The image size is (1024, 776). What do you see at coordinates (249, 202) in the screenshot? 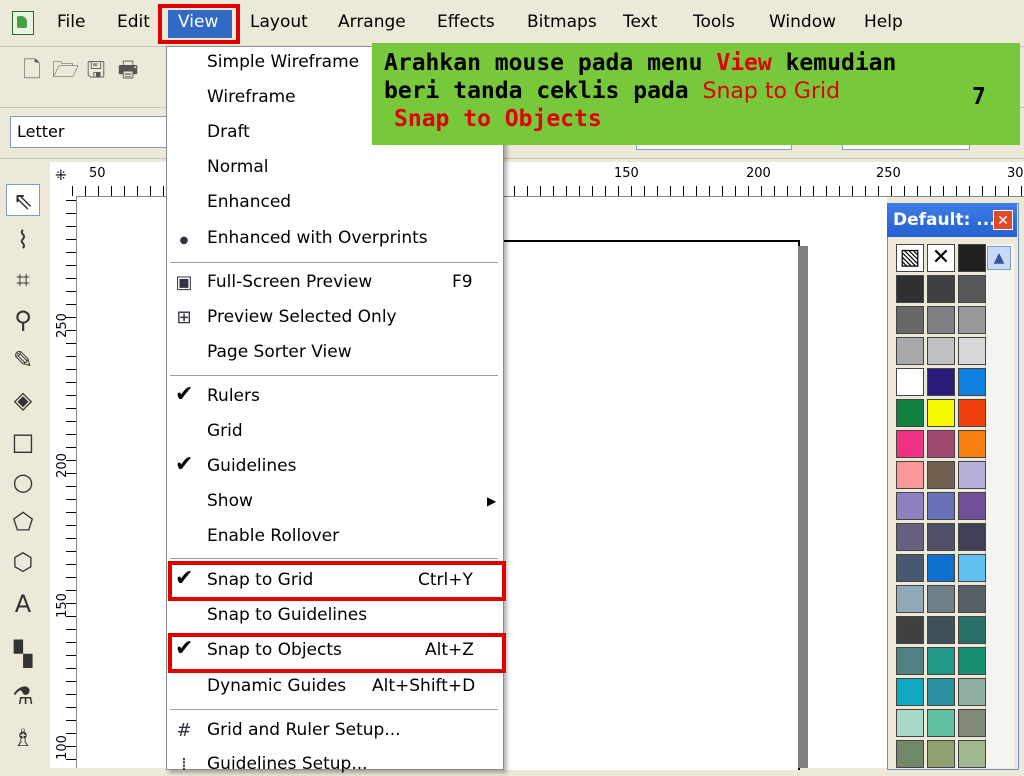
I see `menu-item-enhanced: Enhanced` at bounding box center [249, 202].